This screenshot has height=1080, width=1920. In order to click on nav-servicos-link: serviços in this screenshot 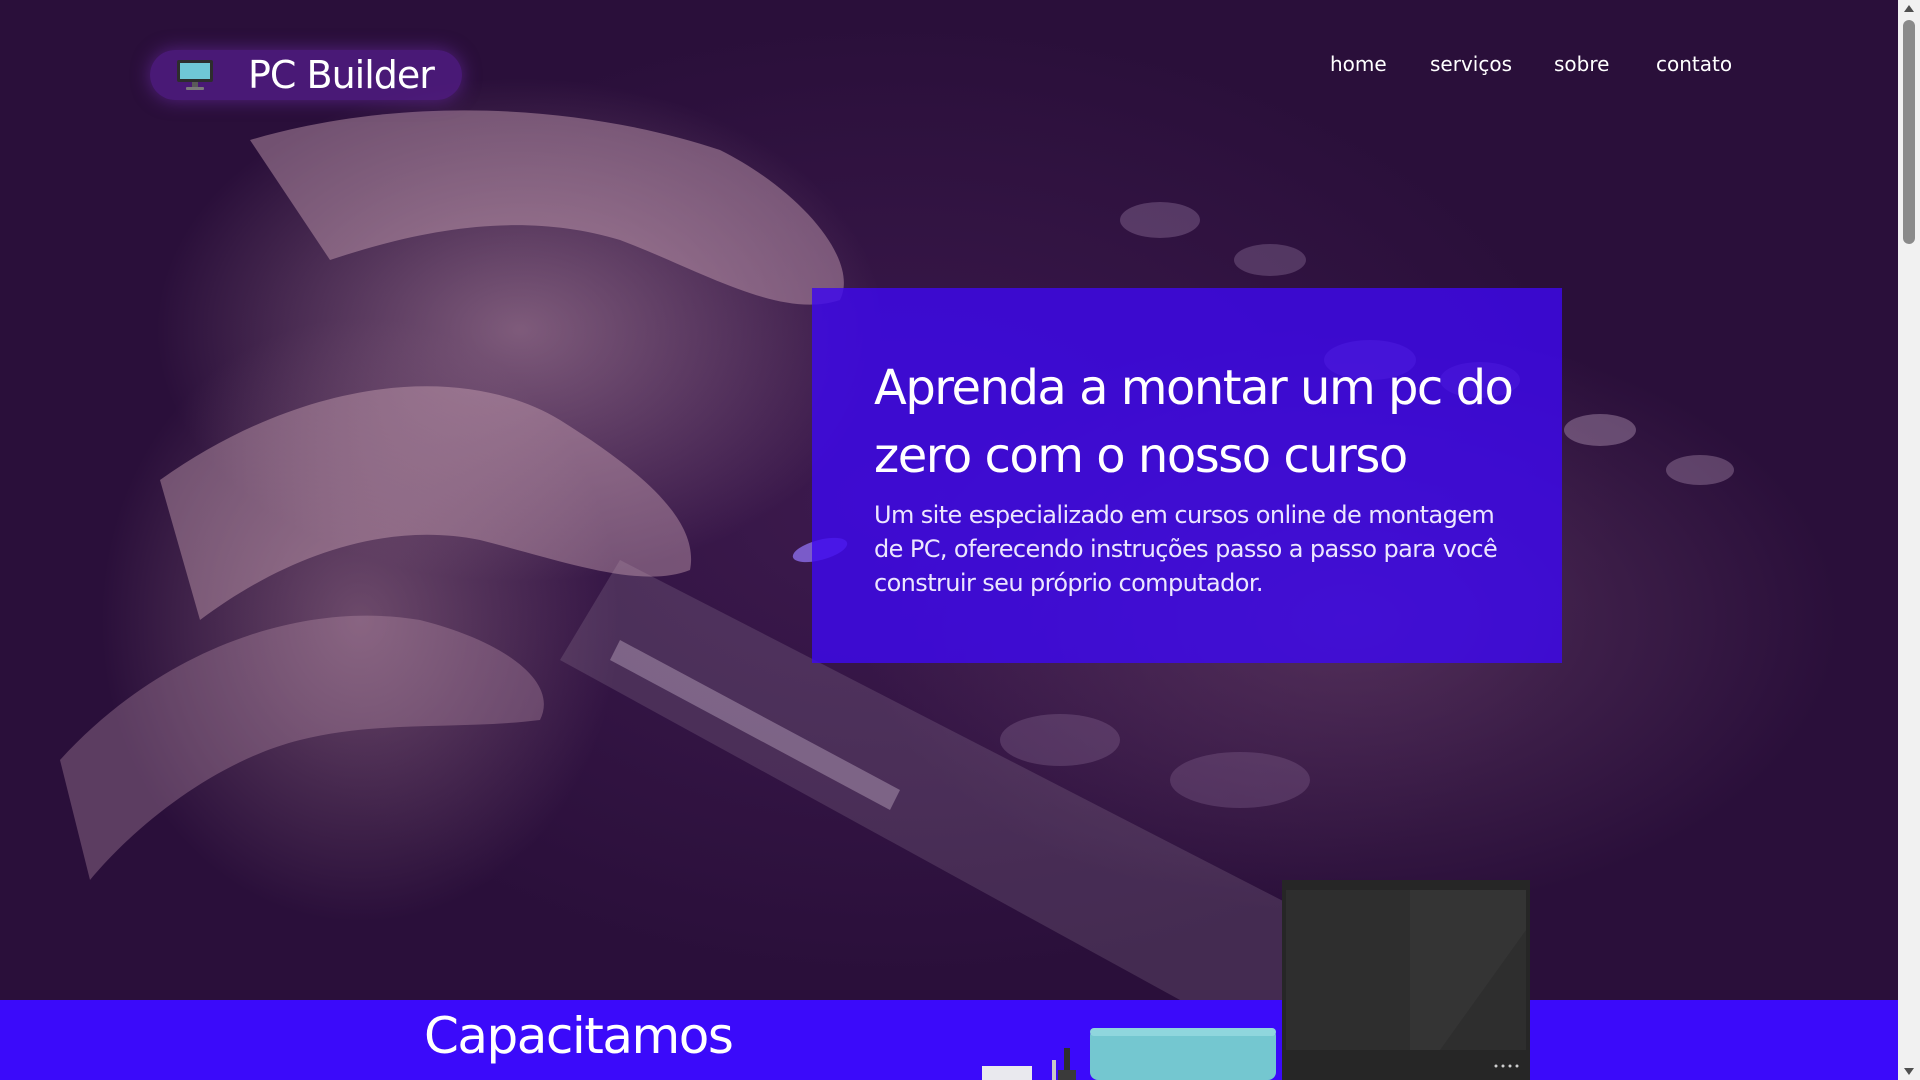, I will do `click(1471, 64)`.